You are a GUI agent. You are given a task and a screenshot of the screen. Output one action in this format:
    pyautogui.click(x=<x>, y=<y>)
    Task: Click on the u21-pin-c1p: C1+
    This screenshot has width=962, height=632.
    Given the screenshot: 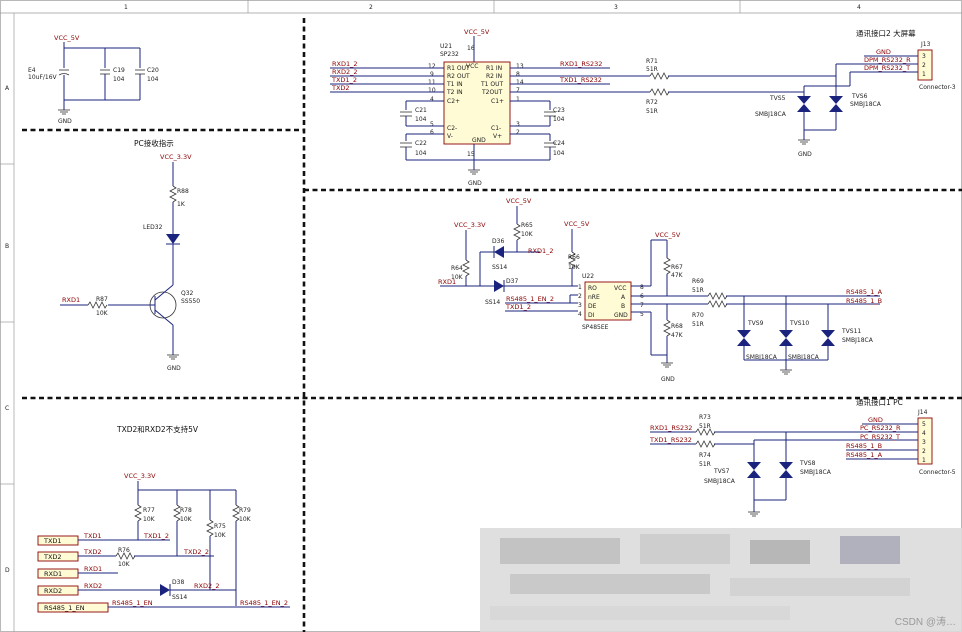 What is the action you would take?
    pyautogui.click(x=497, y=101)
    